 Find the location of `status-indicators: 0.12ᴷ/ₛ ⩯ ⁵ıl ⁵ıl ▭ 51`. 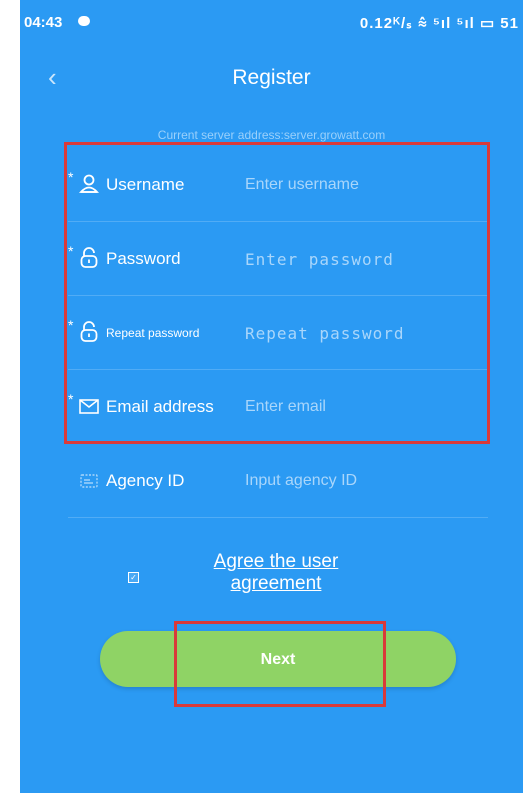

status-indicators: 0.12ᴷ/ₛ ⩯ ⁵ıl ⁵ıl ▭ 51 is located at coordinates (439, 23).